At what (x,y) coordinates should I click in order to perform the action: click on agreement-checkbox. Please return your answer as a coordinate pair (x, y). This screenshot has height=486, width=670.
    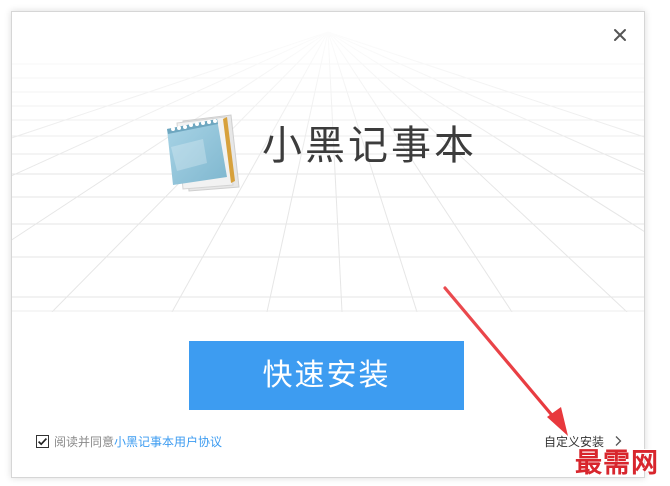
    Looking at the image, I should click on (42, 441).